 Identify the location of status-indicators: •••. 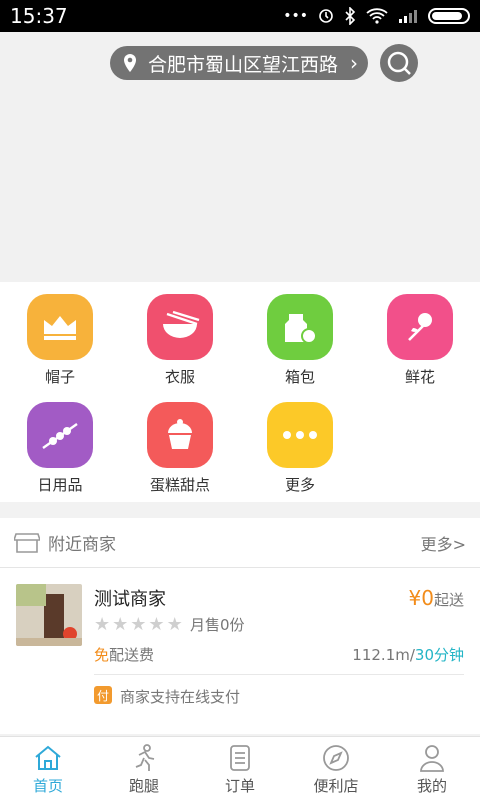
(376, 16).